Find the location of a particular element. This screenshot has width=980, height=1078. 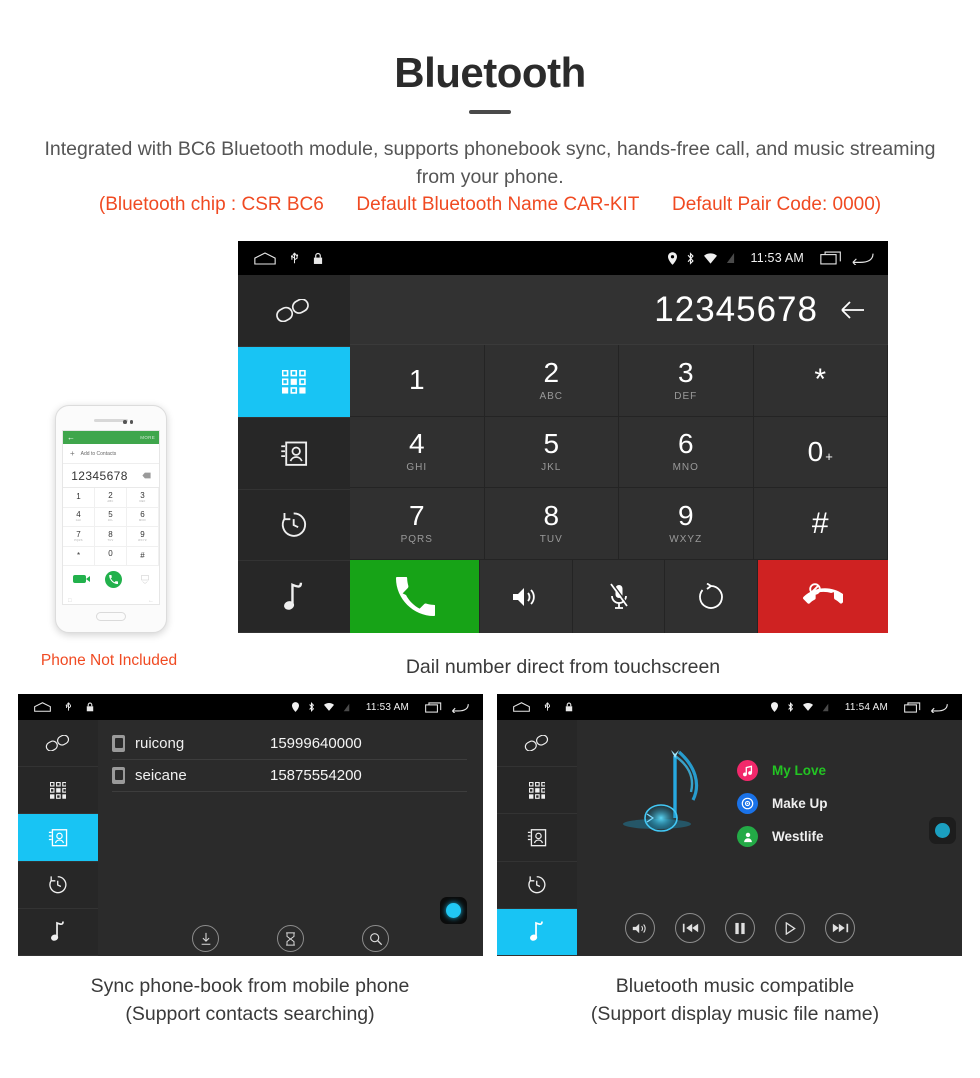

keypad-icon is located at coordinates (294, 382).